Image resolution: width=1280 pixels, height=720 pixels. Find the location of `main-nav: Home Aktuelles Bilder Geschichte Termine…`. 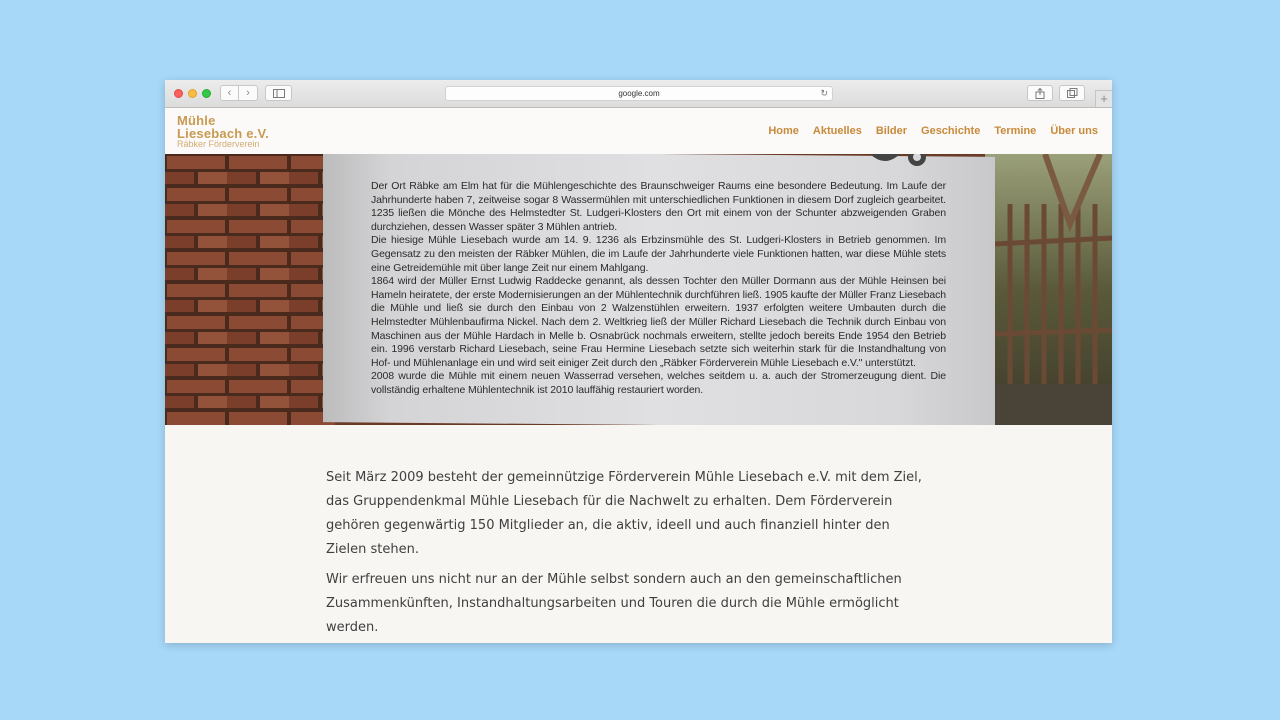

main-nav: Home Aktuelles Bilder Geschichte Termine… is located at coordinates (933, 131).